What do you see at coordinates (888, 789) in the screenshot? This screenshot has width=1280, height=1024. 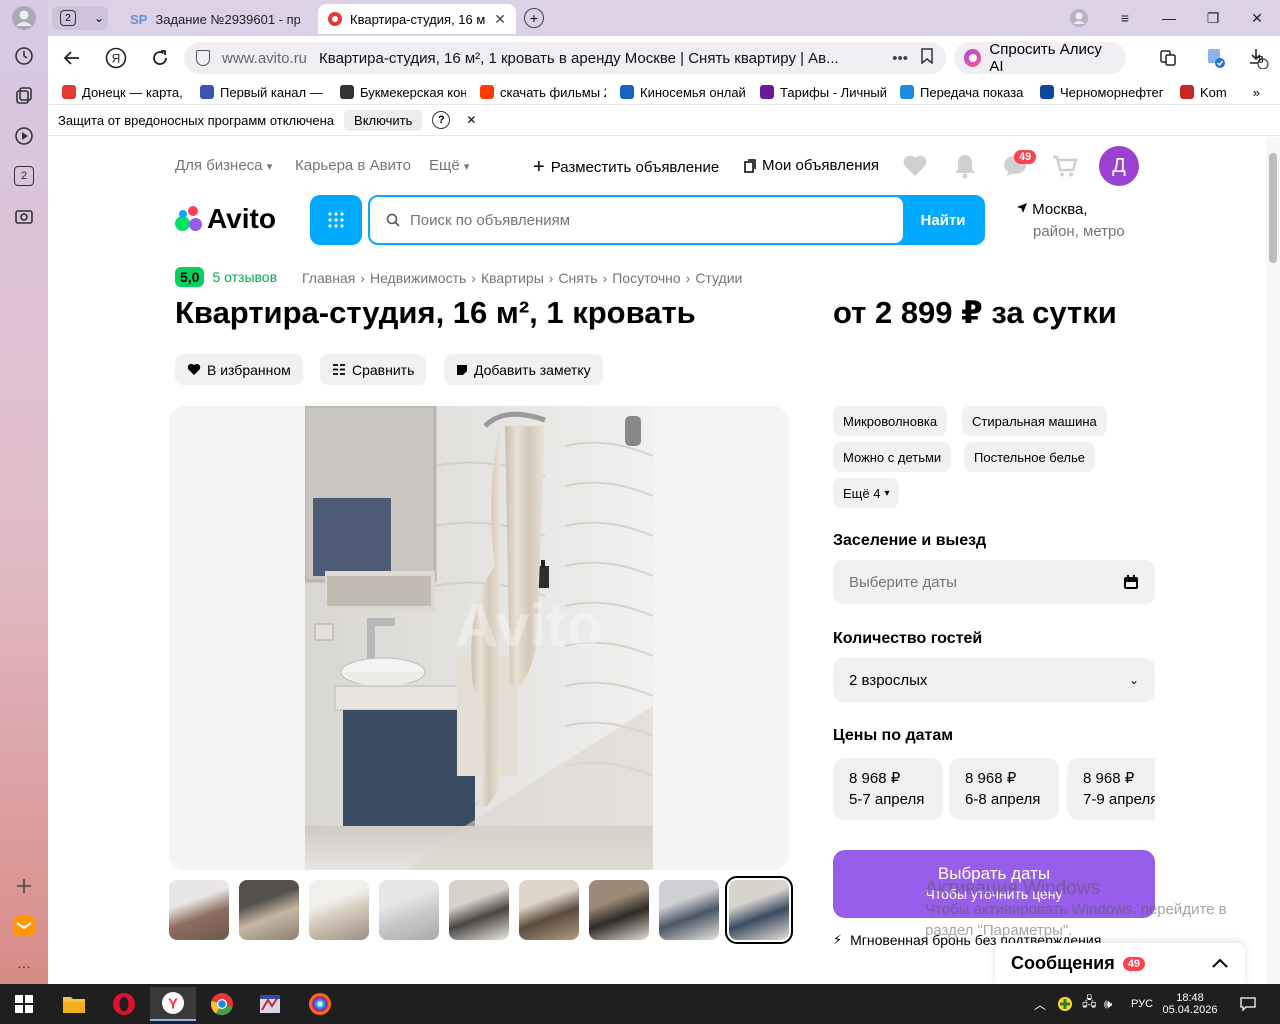 I see `price-date-card: 8 968 ₽ 5-7 апреля` at bounding box center [888, 789].